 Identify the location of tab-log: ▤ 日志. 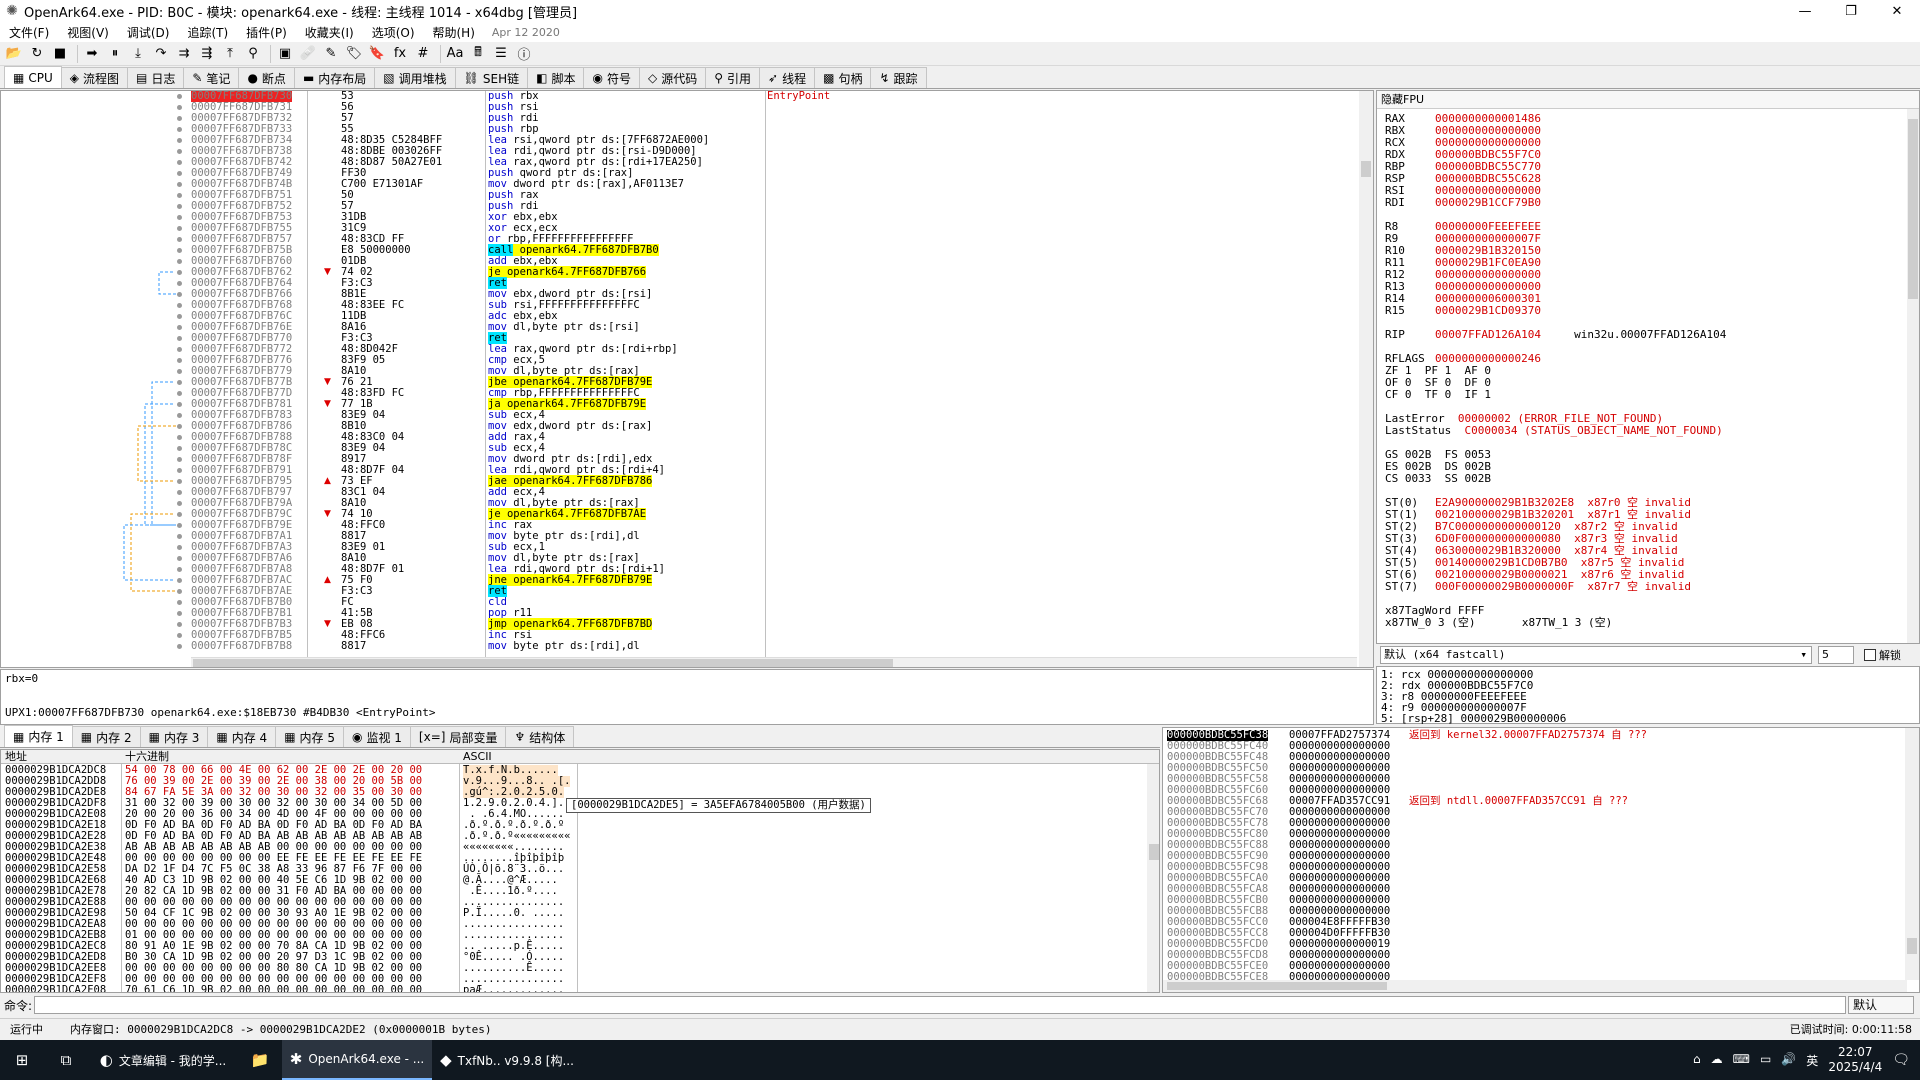
(156, 77).